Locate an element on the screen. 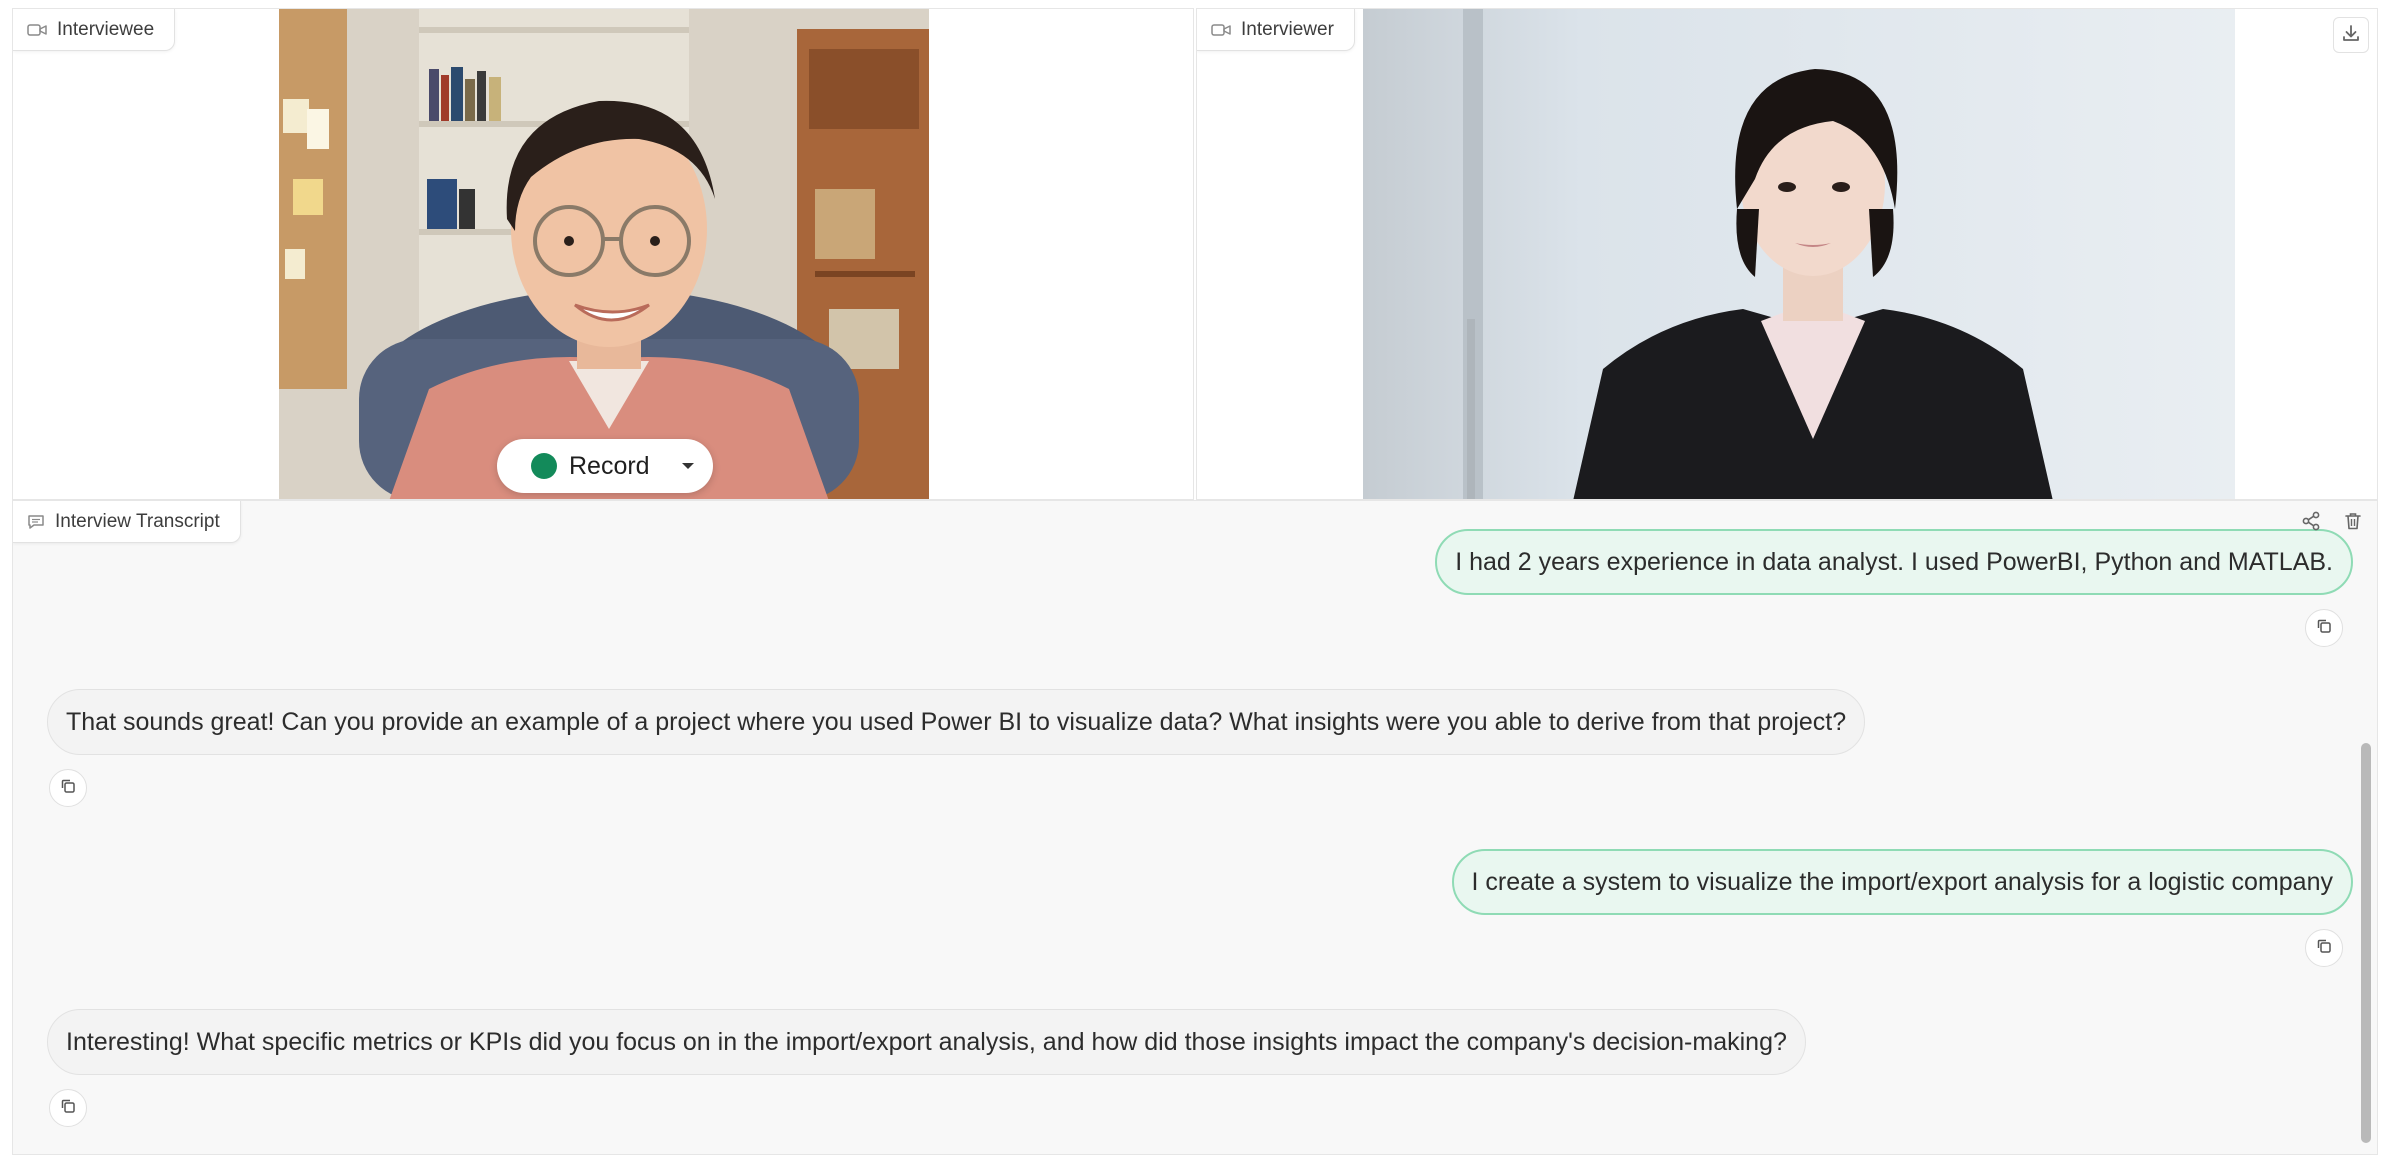 Image resolution: width=2388 pixels, height=1155 pixels. record-button: Record is located at coordinates (605, 466).